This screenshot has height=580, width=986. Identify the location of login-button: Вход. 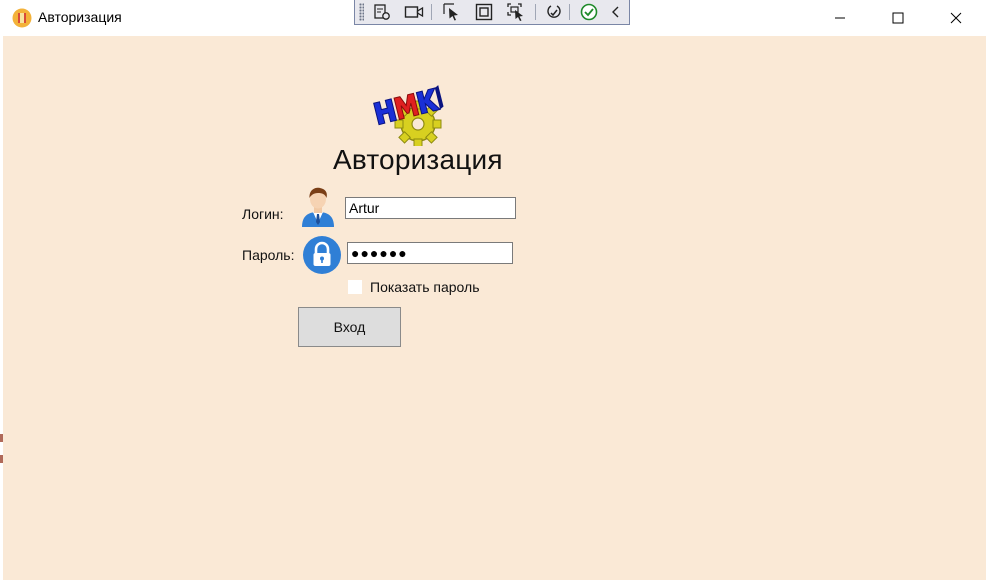
(349, 327).